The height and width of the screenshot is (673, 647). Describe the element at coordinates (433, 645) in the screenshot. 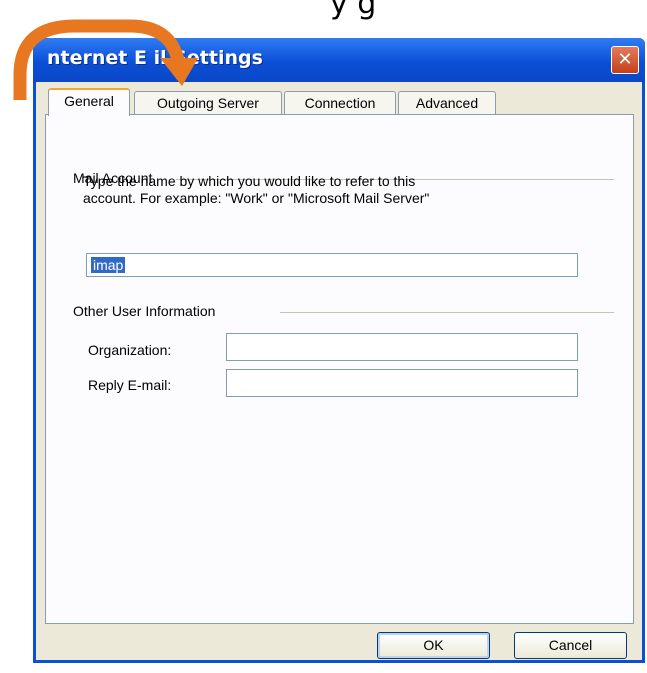

I see `ok-button: OK` at that location.